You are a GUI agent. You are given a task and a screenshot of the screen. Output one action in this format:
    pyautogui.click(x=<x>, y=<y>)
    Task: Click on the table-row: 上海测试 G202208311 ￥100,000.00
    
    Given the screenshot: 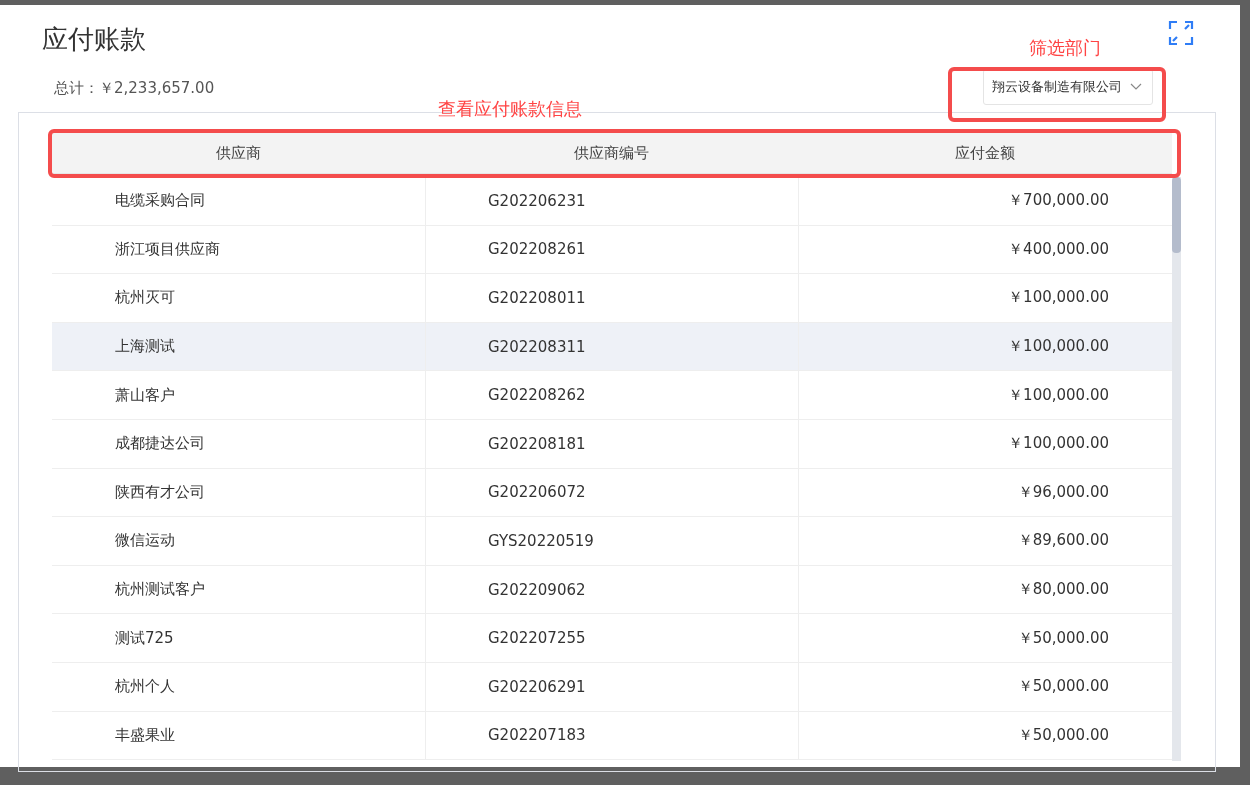 What is the action you would take?
    pyautogui.click(x=612, y=347)
    